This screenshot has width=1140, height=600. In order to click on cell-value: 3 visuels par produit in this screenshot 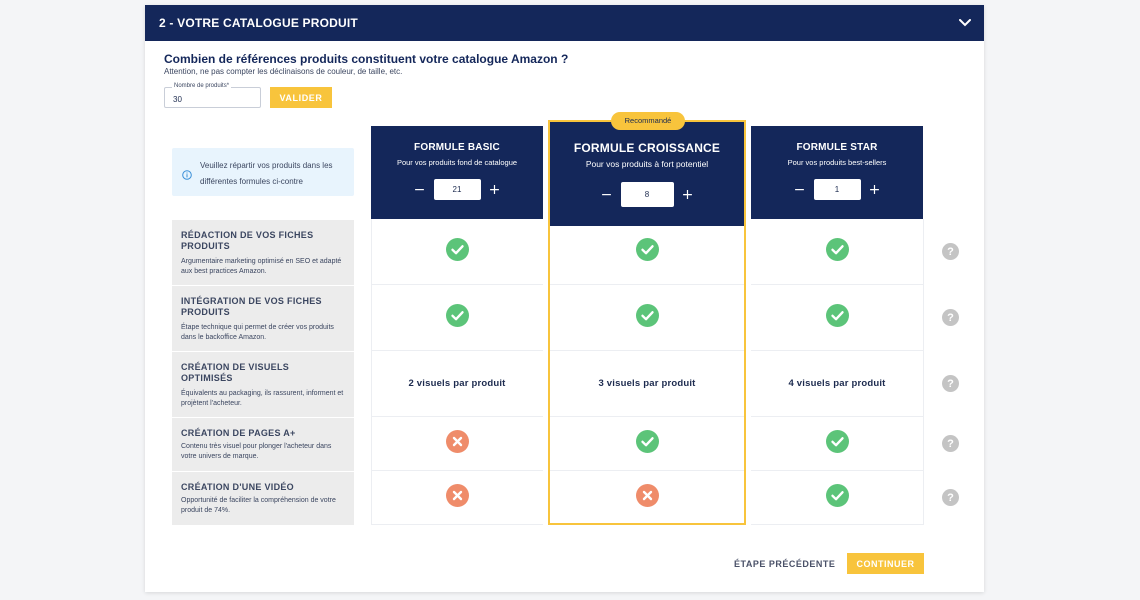, I will do `click(647, 383)`.